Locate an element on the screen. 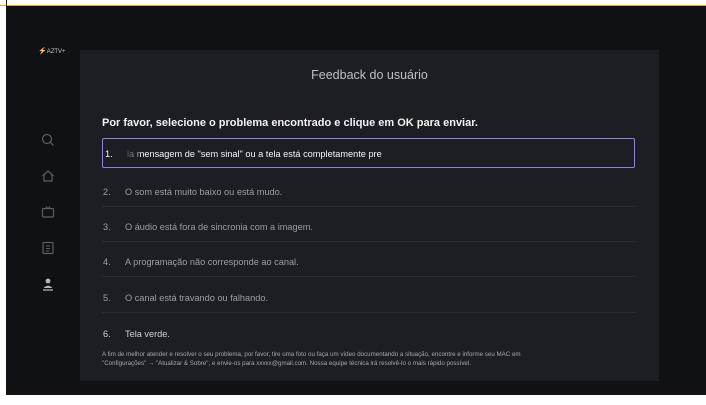 The width and height of the screenshot is (706, 405). option-label: A programação não corresponde ao canal. is located at coordinates (212, 262).